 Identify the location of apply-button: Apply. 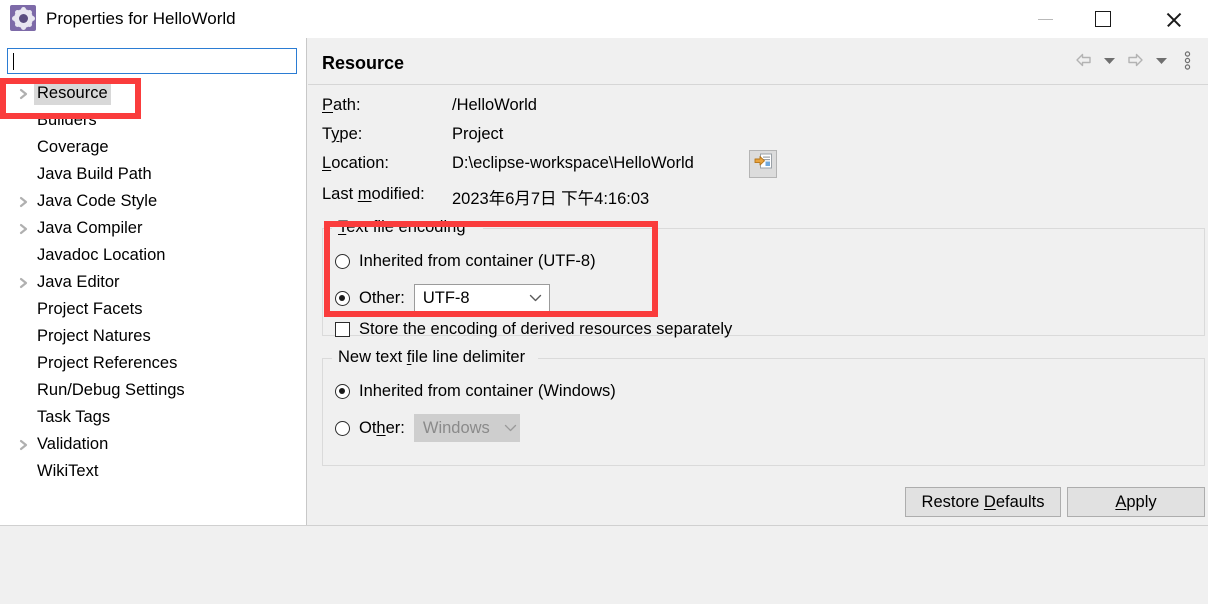
(1136, 502).